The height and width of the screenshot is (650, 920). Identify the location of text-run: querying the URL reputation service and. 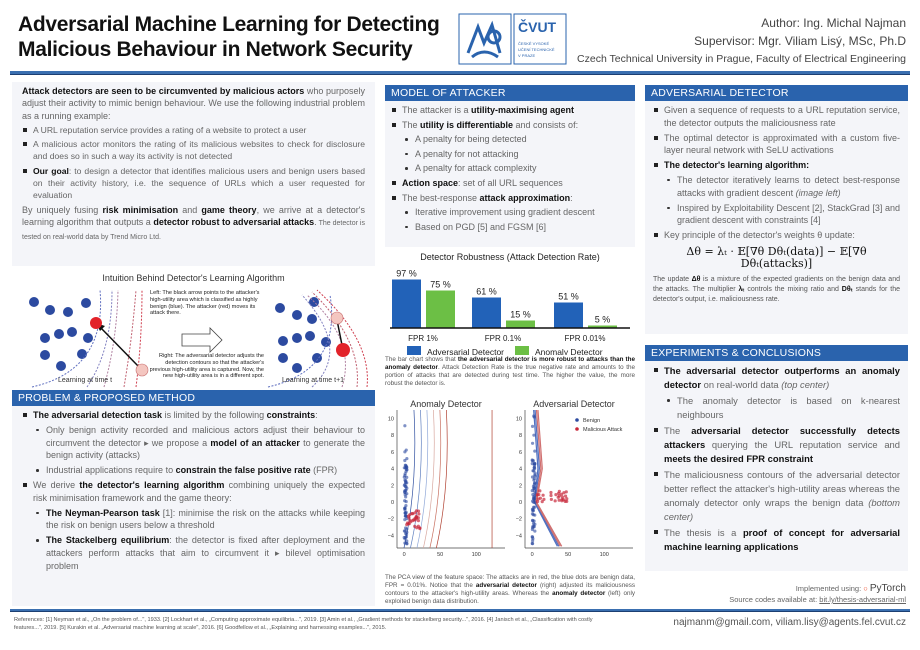
(802, 444).